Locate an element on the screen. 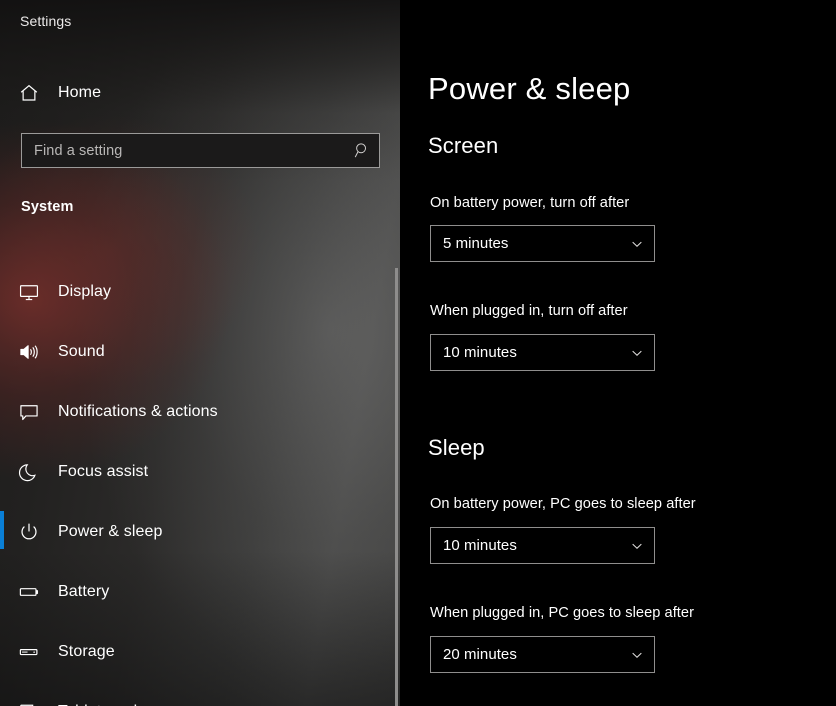 Image resolution: width=836 pixels, height=706 pixels. sidebar-item-label: Display is located at coordinates (85, 291).